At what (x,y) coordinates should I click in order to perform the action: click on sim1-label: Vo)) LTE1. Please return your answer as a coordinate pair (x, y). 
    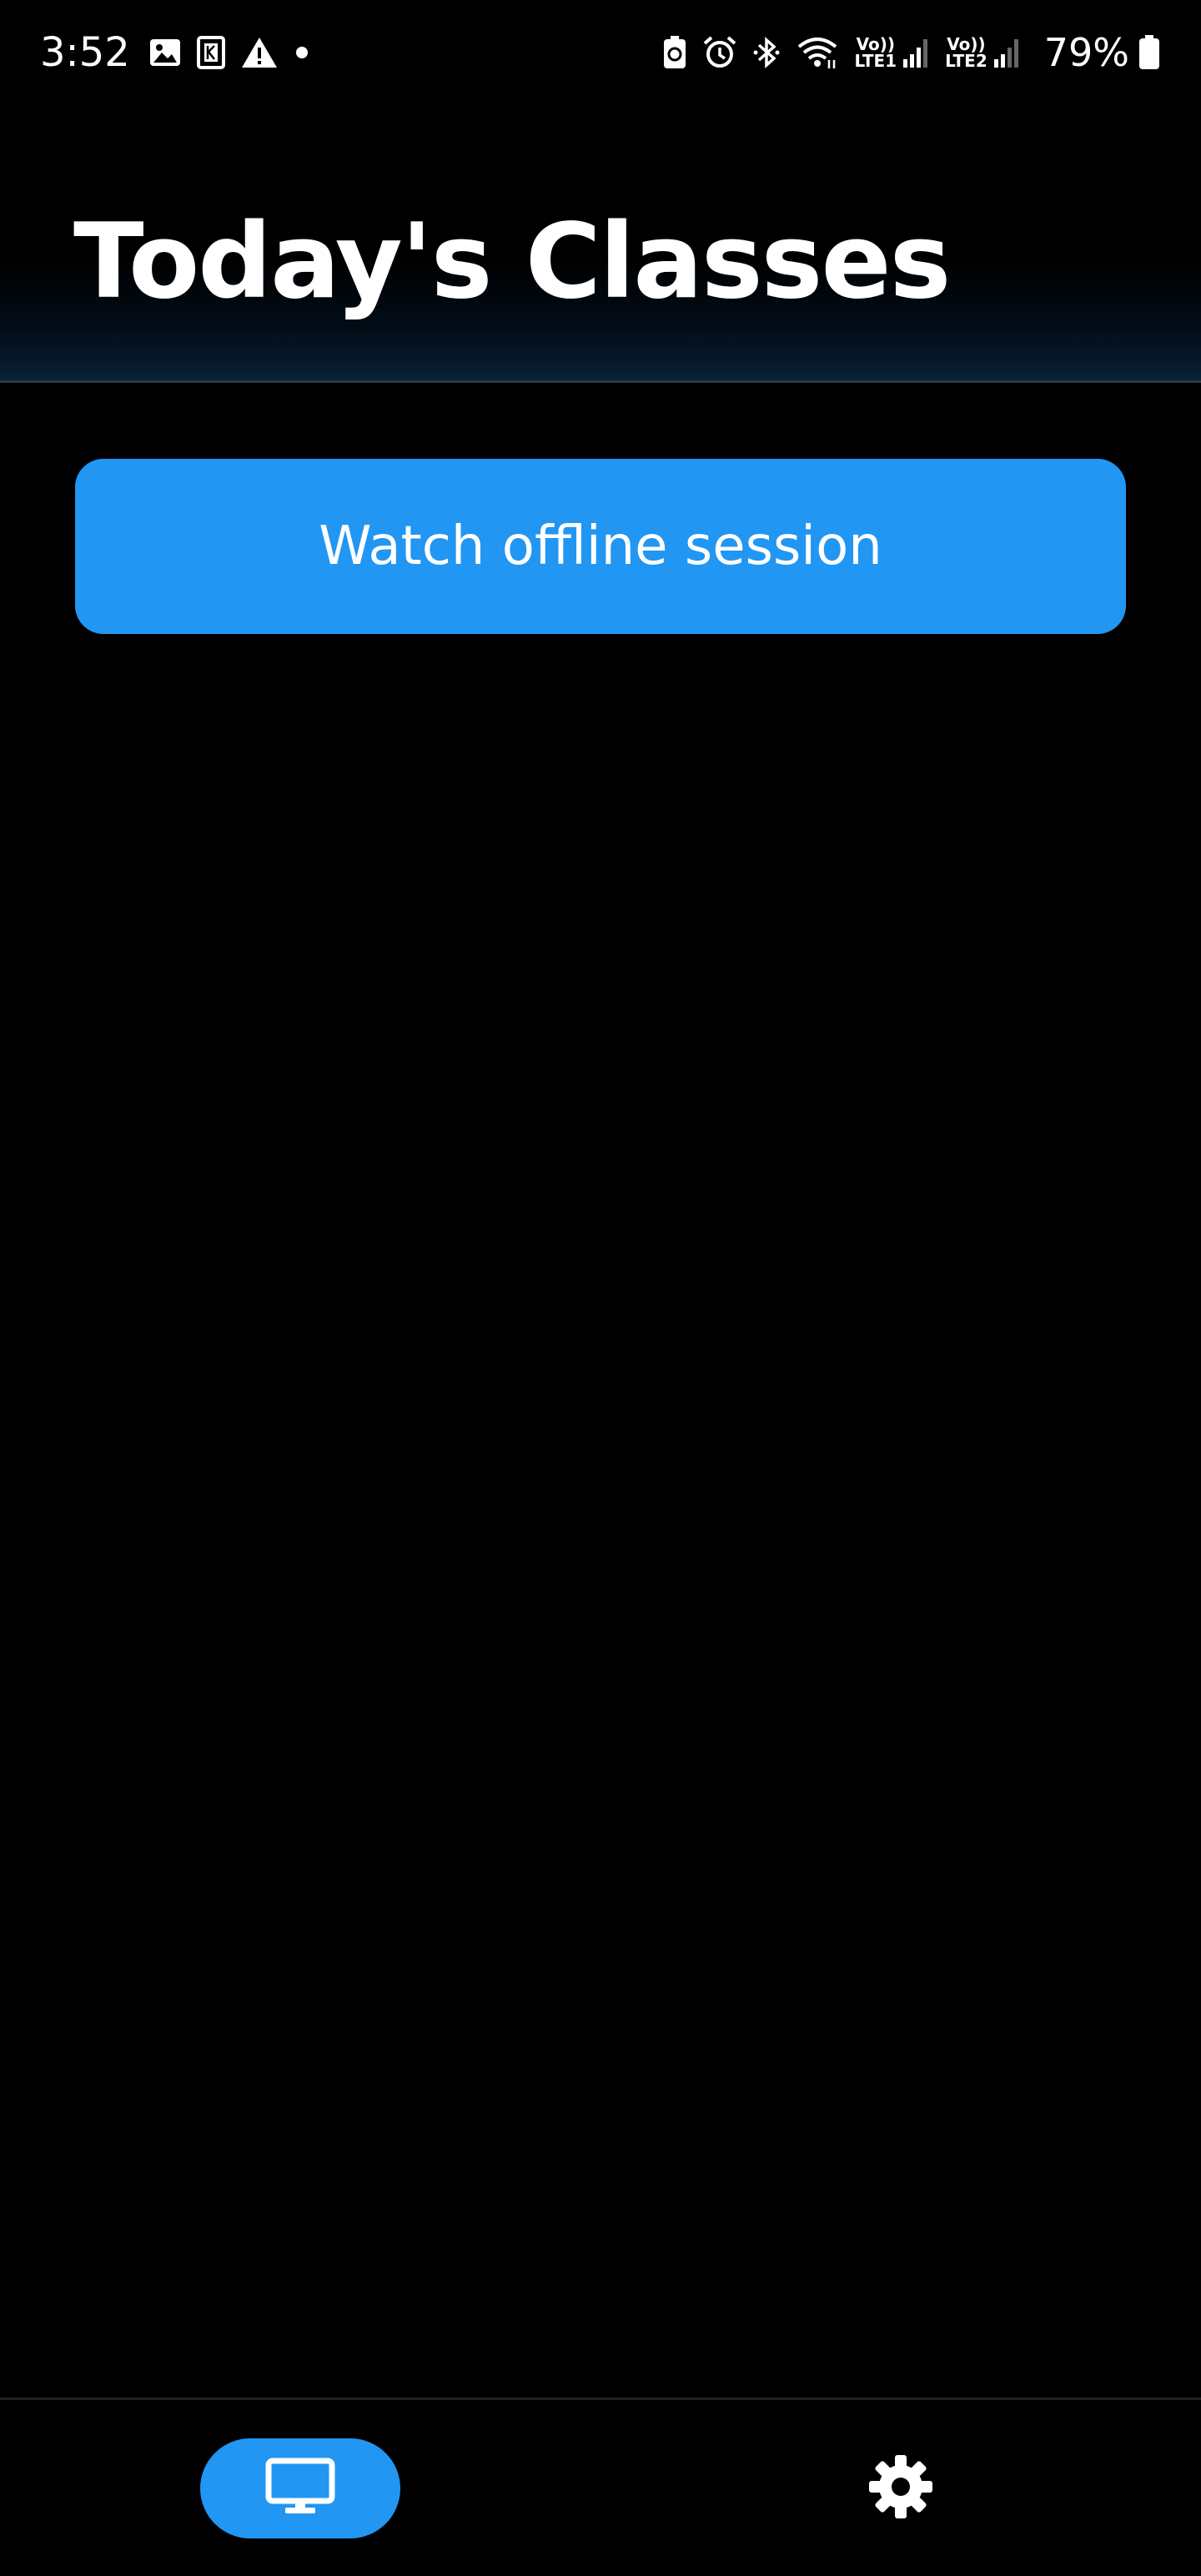
    Looking at the image, I should click on (876, 52).